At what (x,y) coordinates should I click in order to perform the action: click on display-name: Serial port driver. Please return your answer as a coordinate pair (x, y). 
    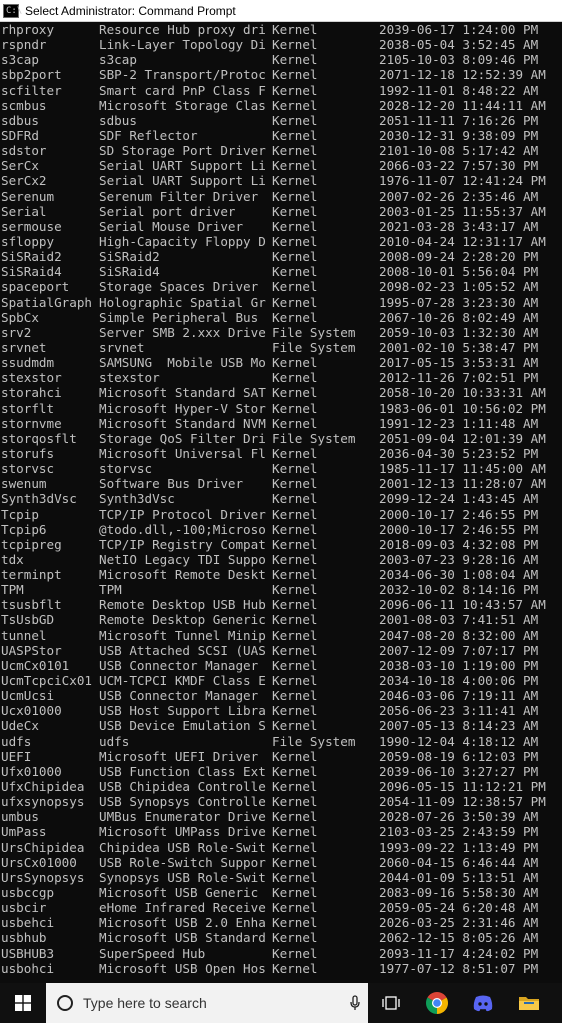
    Looking at the image, I should click on (167, 211).